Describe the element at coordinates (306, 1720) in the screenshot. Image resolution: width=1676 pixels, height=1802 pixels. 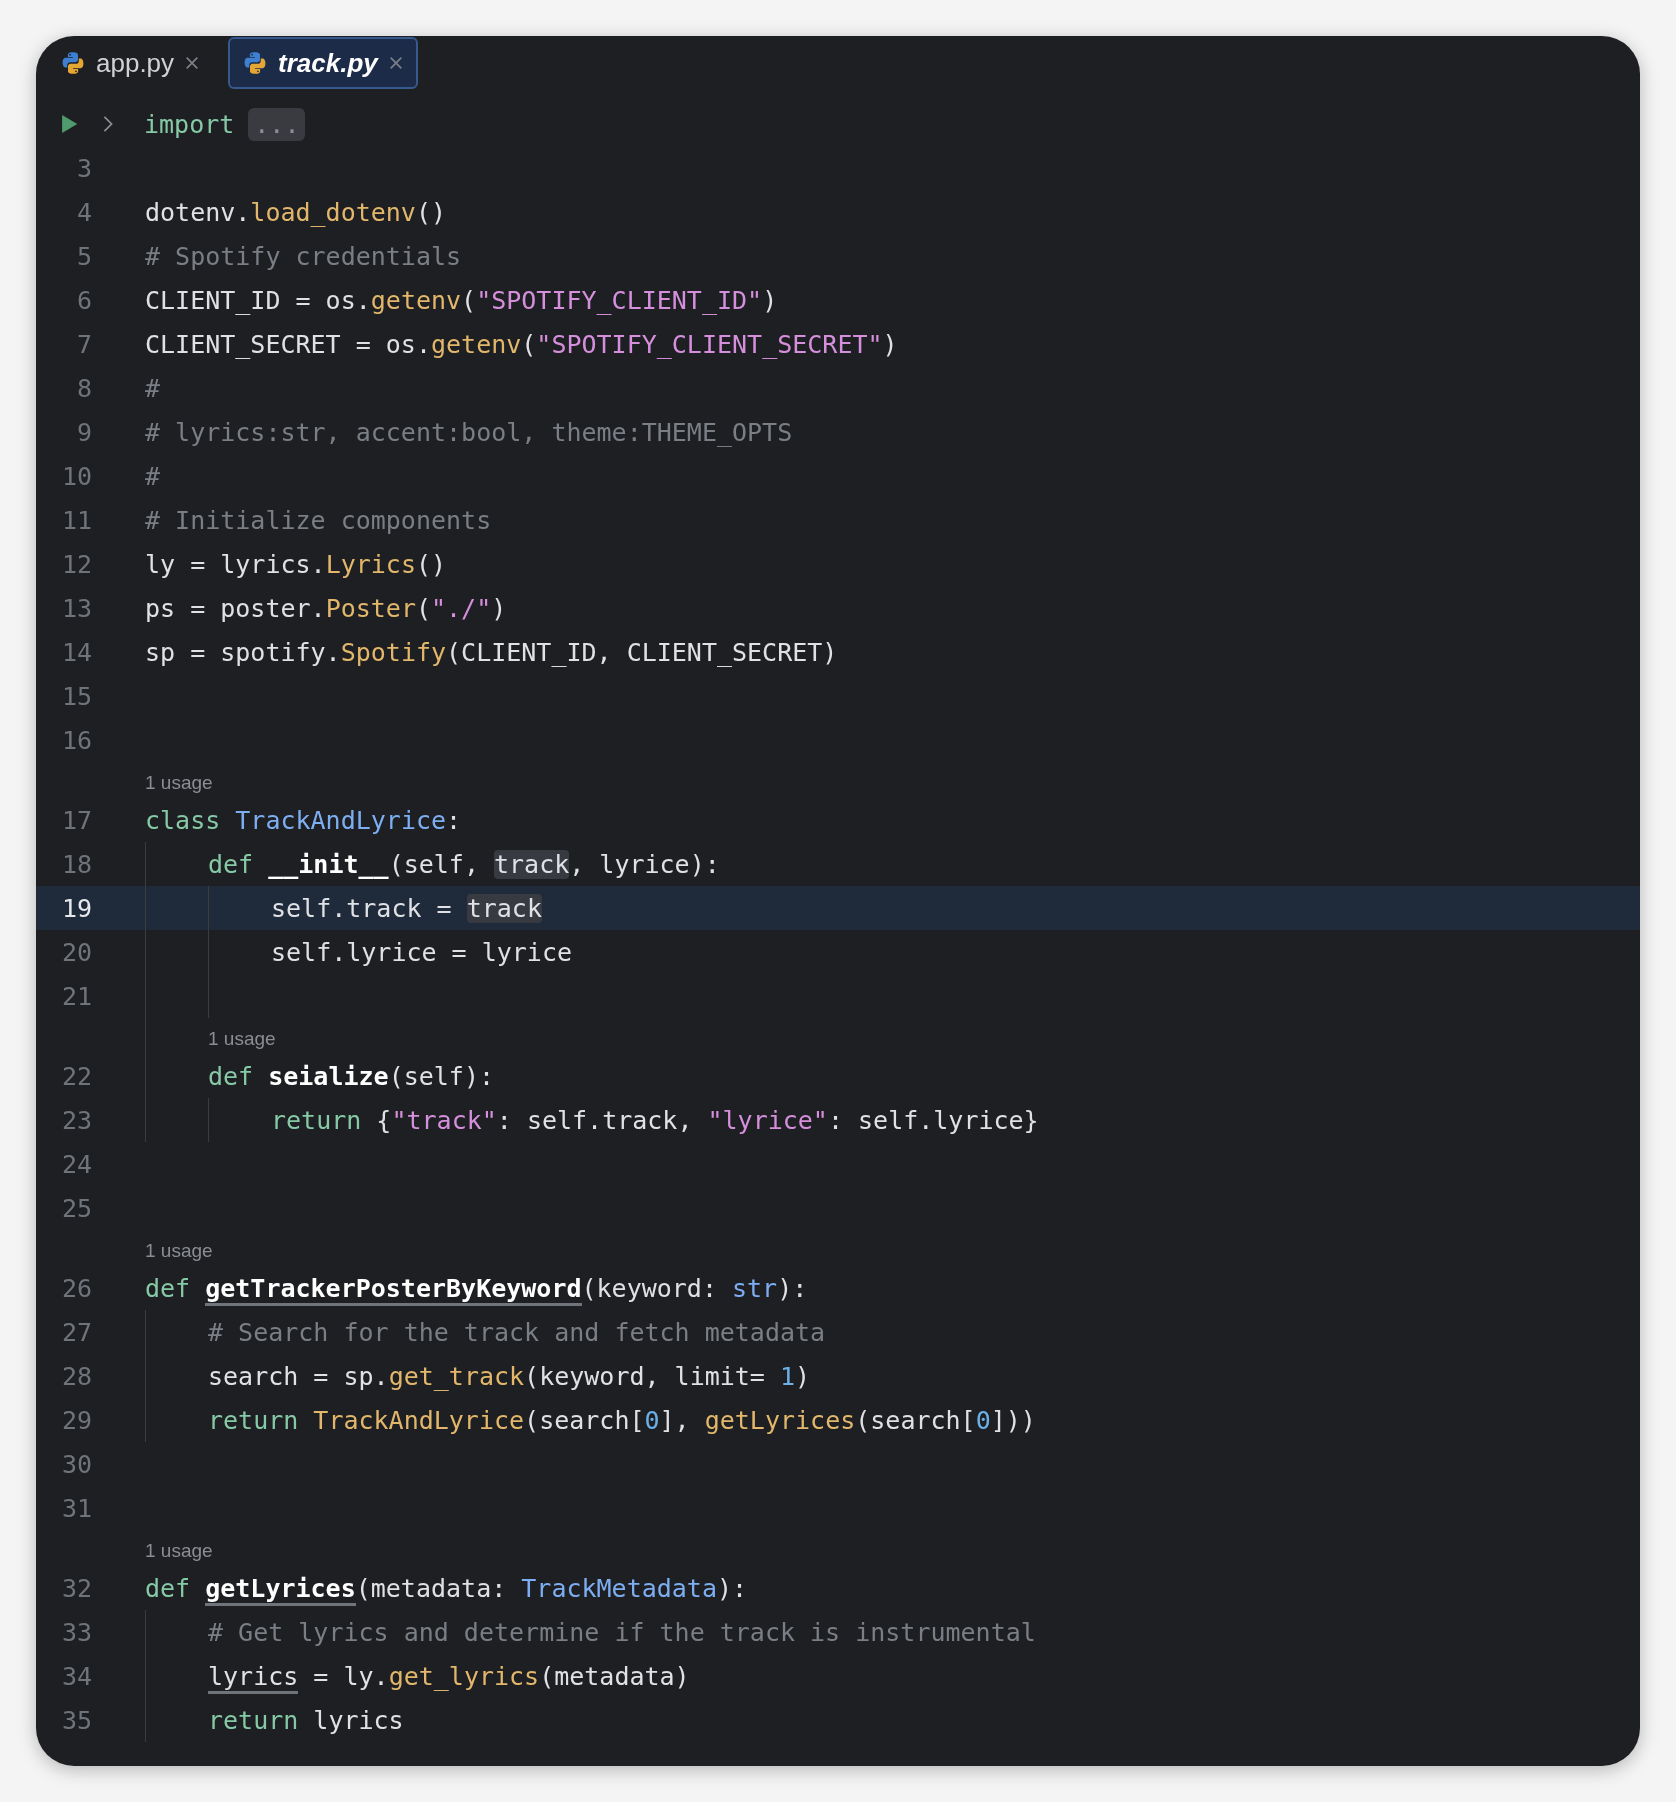
I see `code-line: return lyrics` at that location.